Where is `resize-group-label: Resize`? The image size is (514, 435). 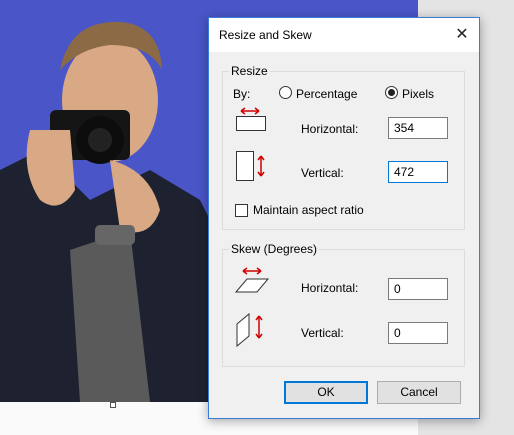
resize-group-label: Resize is located at coordinates (249, 71).